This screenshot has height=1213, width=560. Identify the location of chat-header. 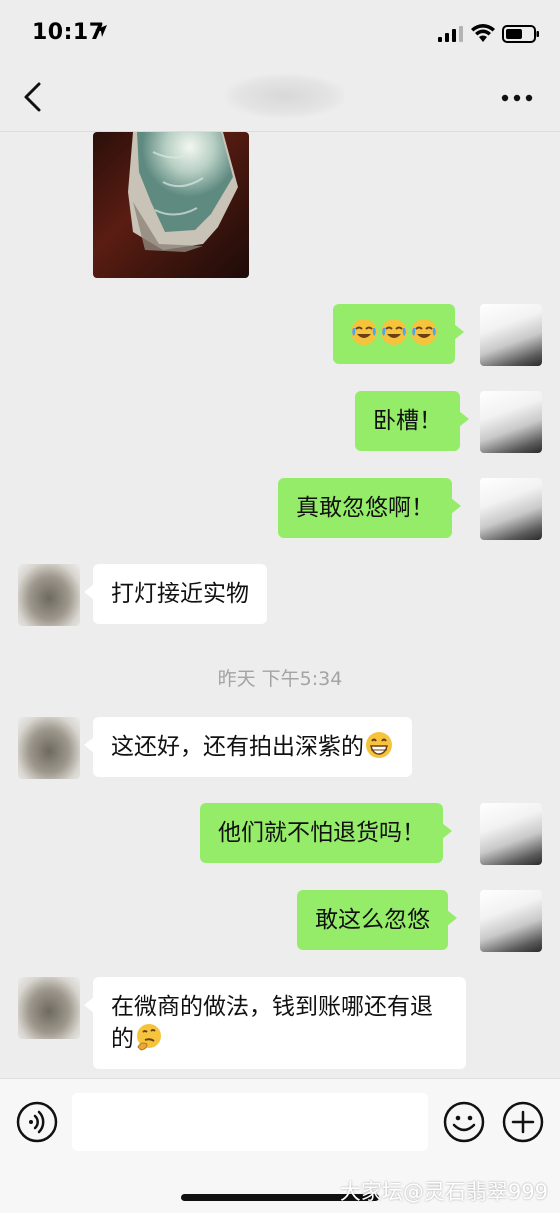
(280, 97).